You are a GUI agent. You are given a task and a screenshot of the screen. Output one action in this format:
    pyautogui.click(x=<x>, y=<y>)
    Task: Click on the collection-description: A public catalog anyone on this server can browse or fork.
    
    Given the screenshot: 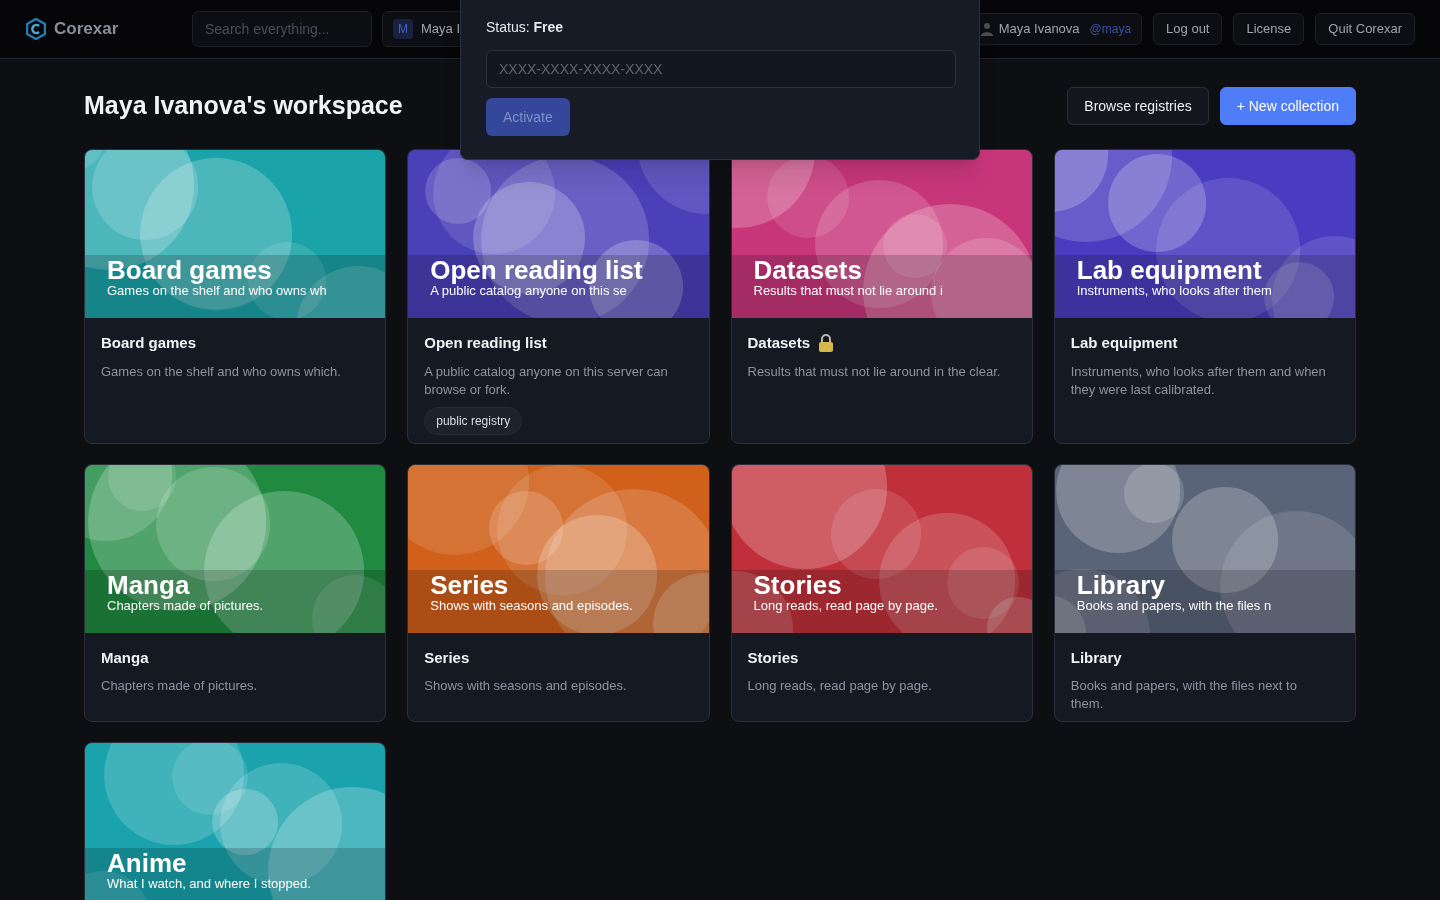 What is the action you would take?
    pyautogui.click(x=546, y=380)
    